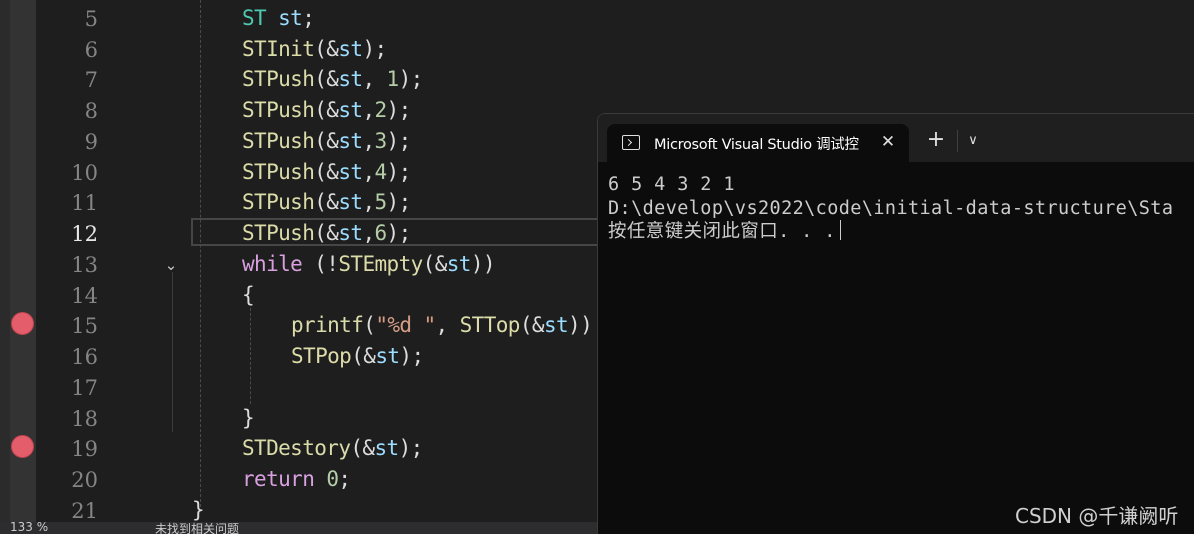  I want to click on code-token: 4, so click(381, 172).